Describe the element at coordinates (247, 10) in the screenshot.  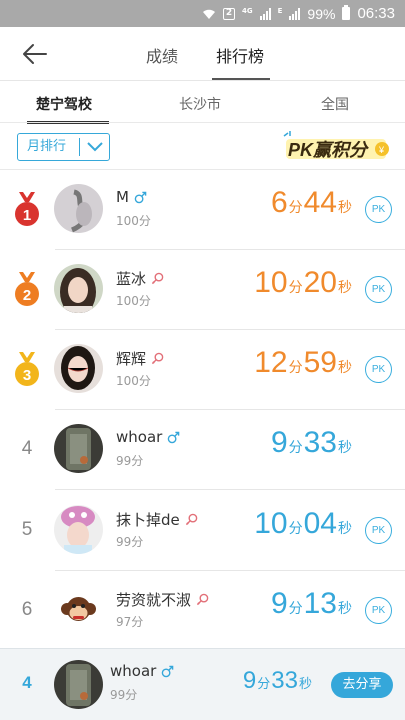
I see `network-type-a: 4G` at that location.